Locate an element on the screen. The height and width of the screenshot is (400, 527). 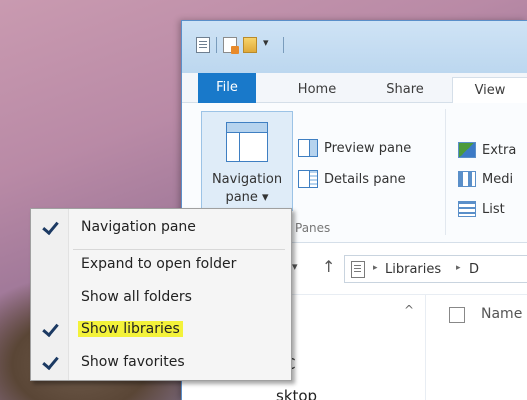
layout-extra-large-icons: Extra is located at coordinates (487, 150).